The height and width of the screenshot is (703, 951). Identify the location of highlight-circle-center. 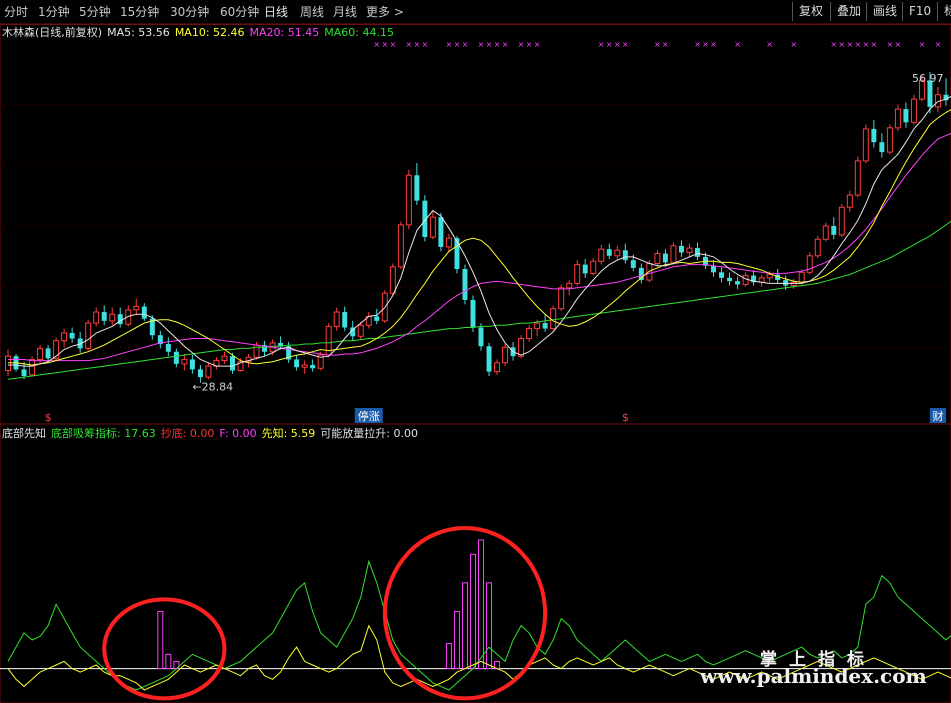
(465, 613).